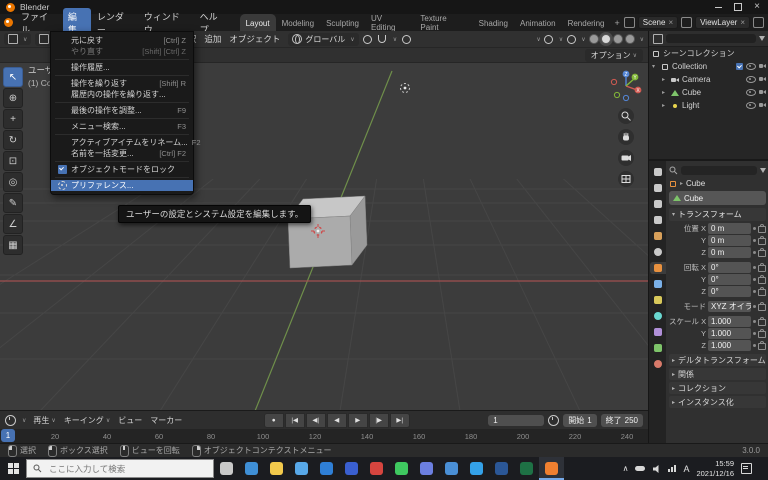  I want to click on tool-button: ↖, so click(13, 77).